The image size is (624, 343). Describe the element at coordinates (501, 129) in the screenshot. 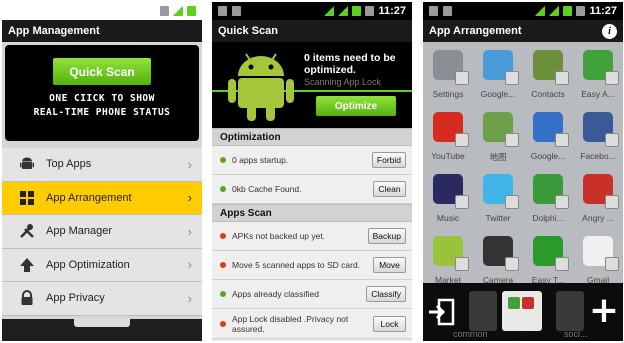

I see `maps-icon` at that location.